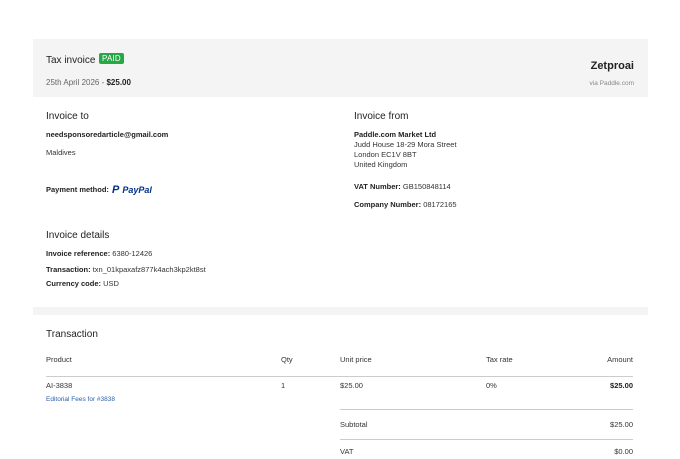  Describe the element at coordinates (620, 359) in the screenshot. I see `column-header-amount: Amount` at that location.